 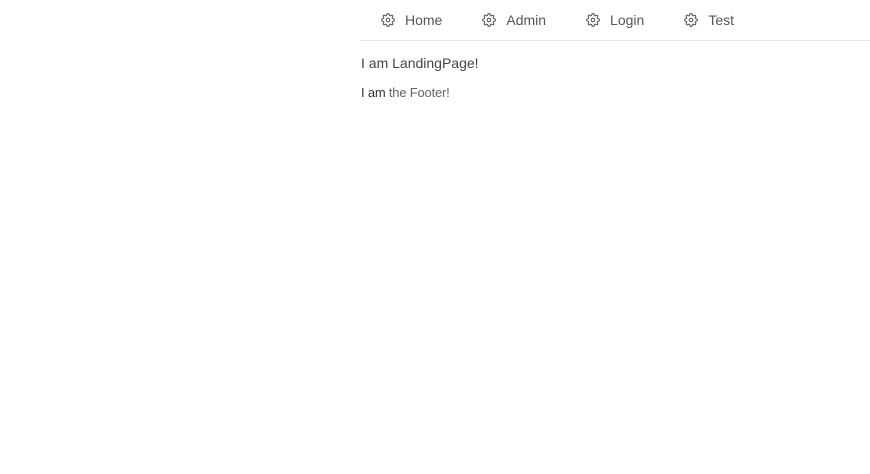 I want to click on footer-text: I am the Footer!, so click(x=405, y=92).